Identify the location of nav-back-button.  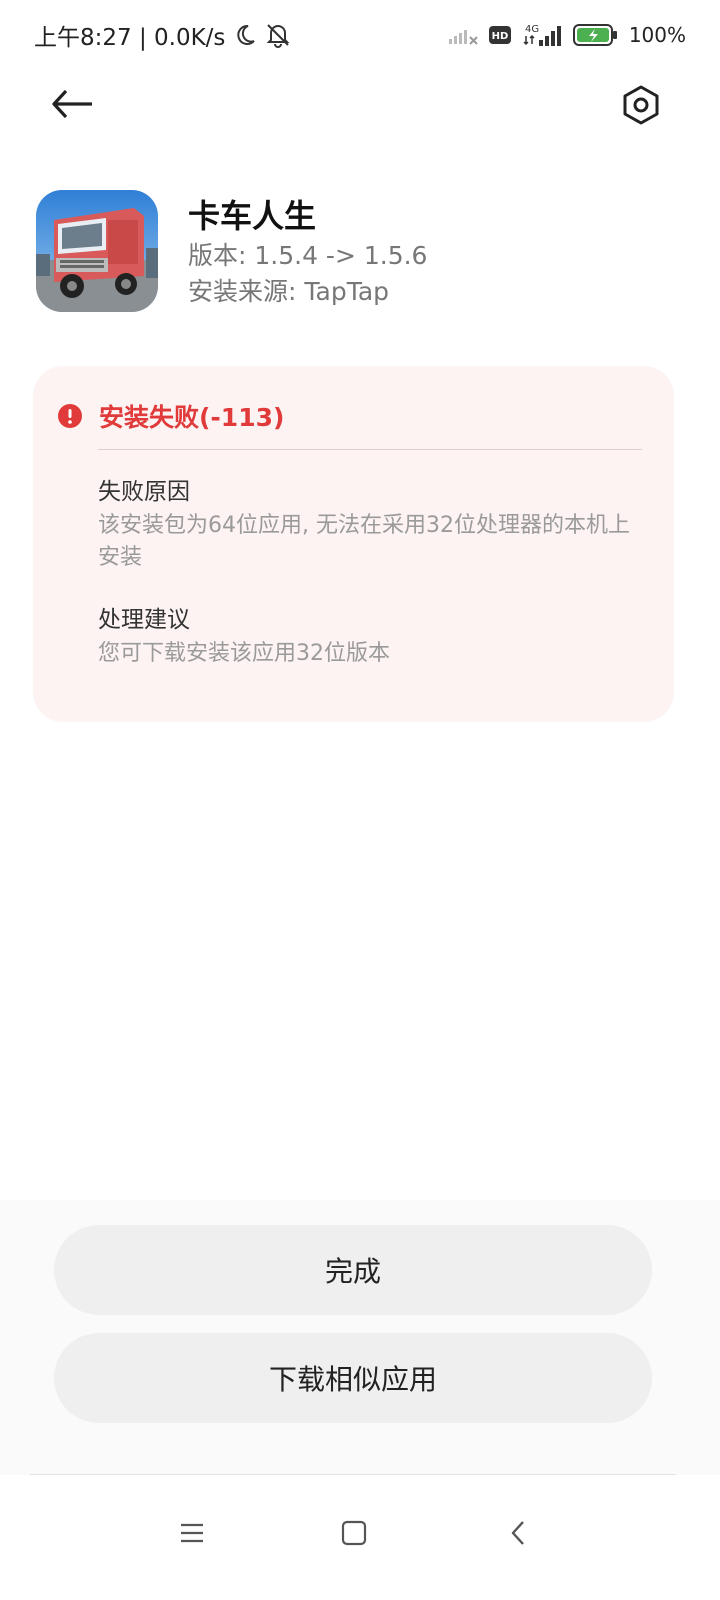
(518, 1533).